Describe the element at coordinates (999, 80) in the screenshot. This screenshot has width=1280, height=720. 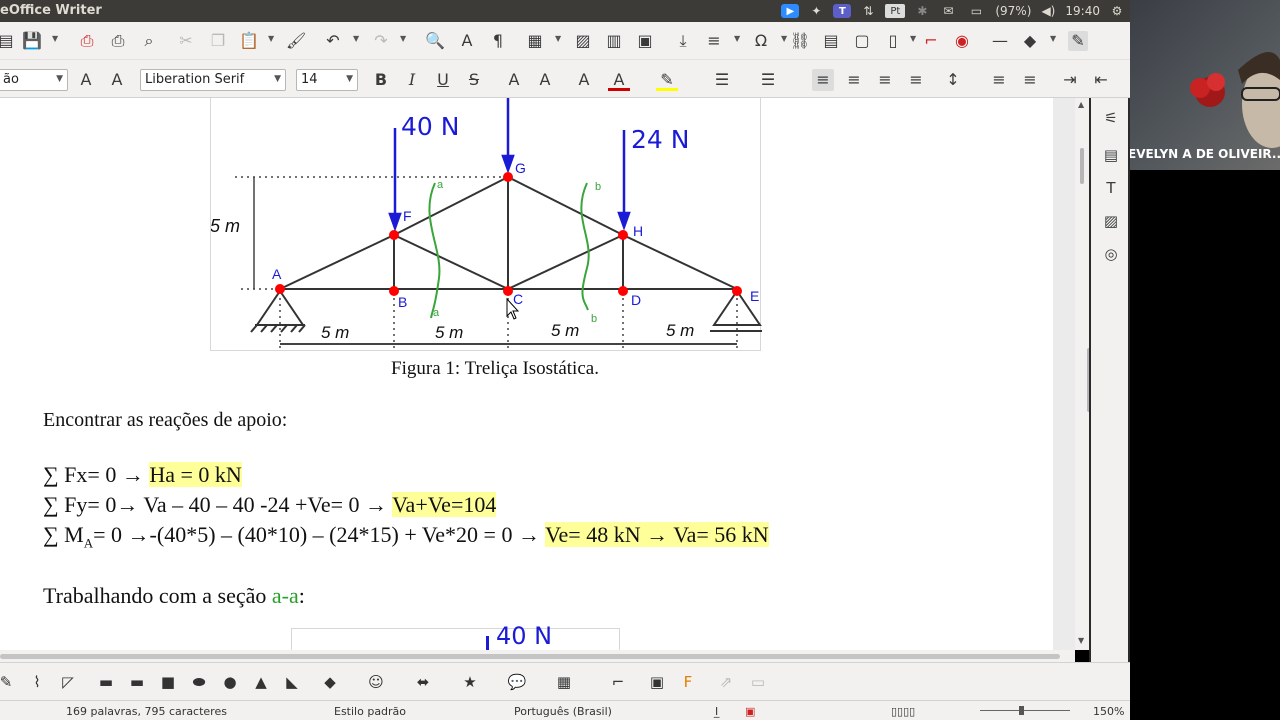
I see `increase-paragraph-spacing-icon: ≡` at that location.